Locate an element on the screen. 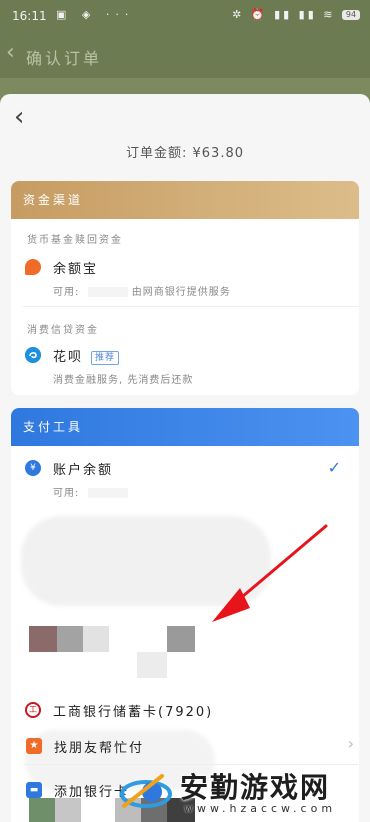  yuebao-icon is located at coordinates (33, 267).